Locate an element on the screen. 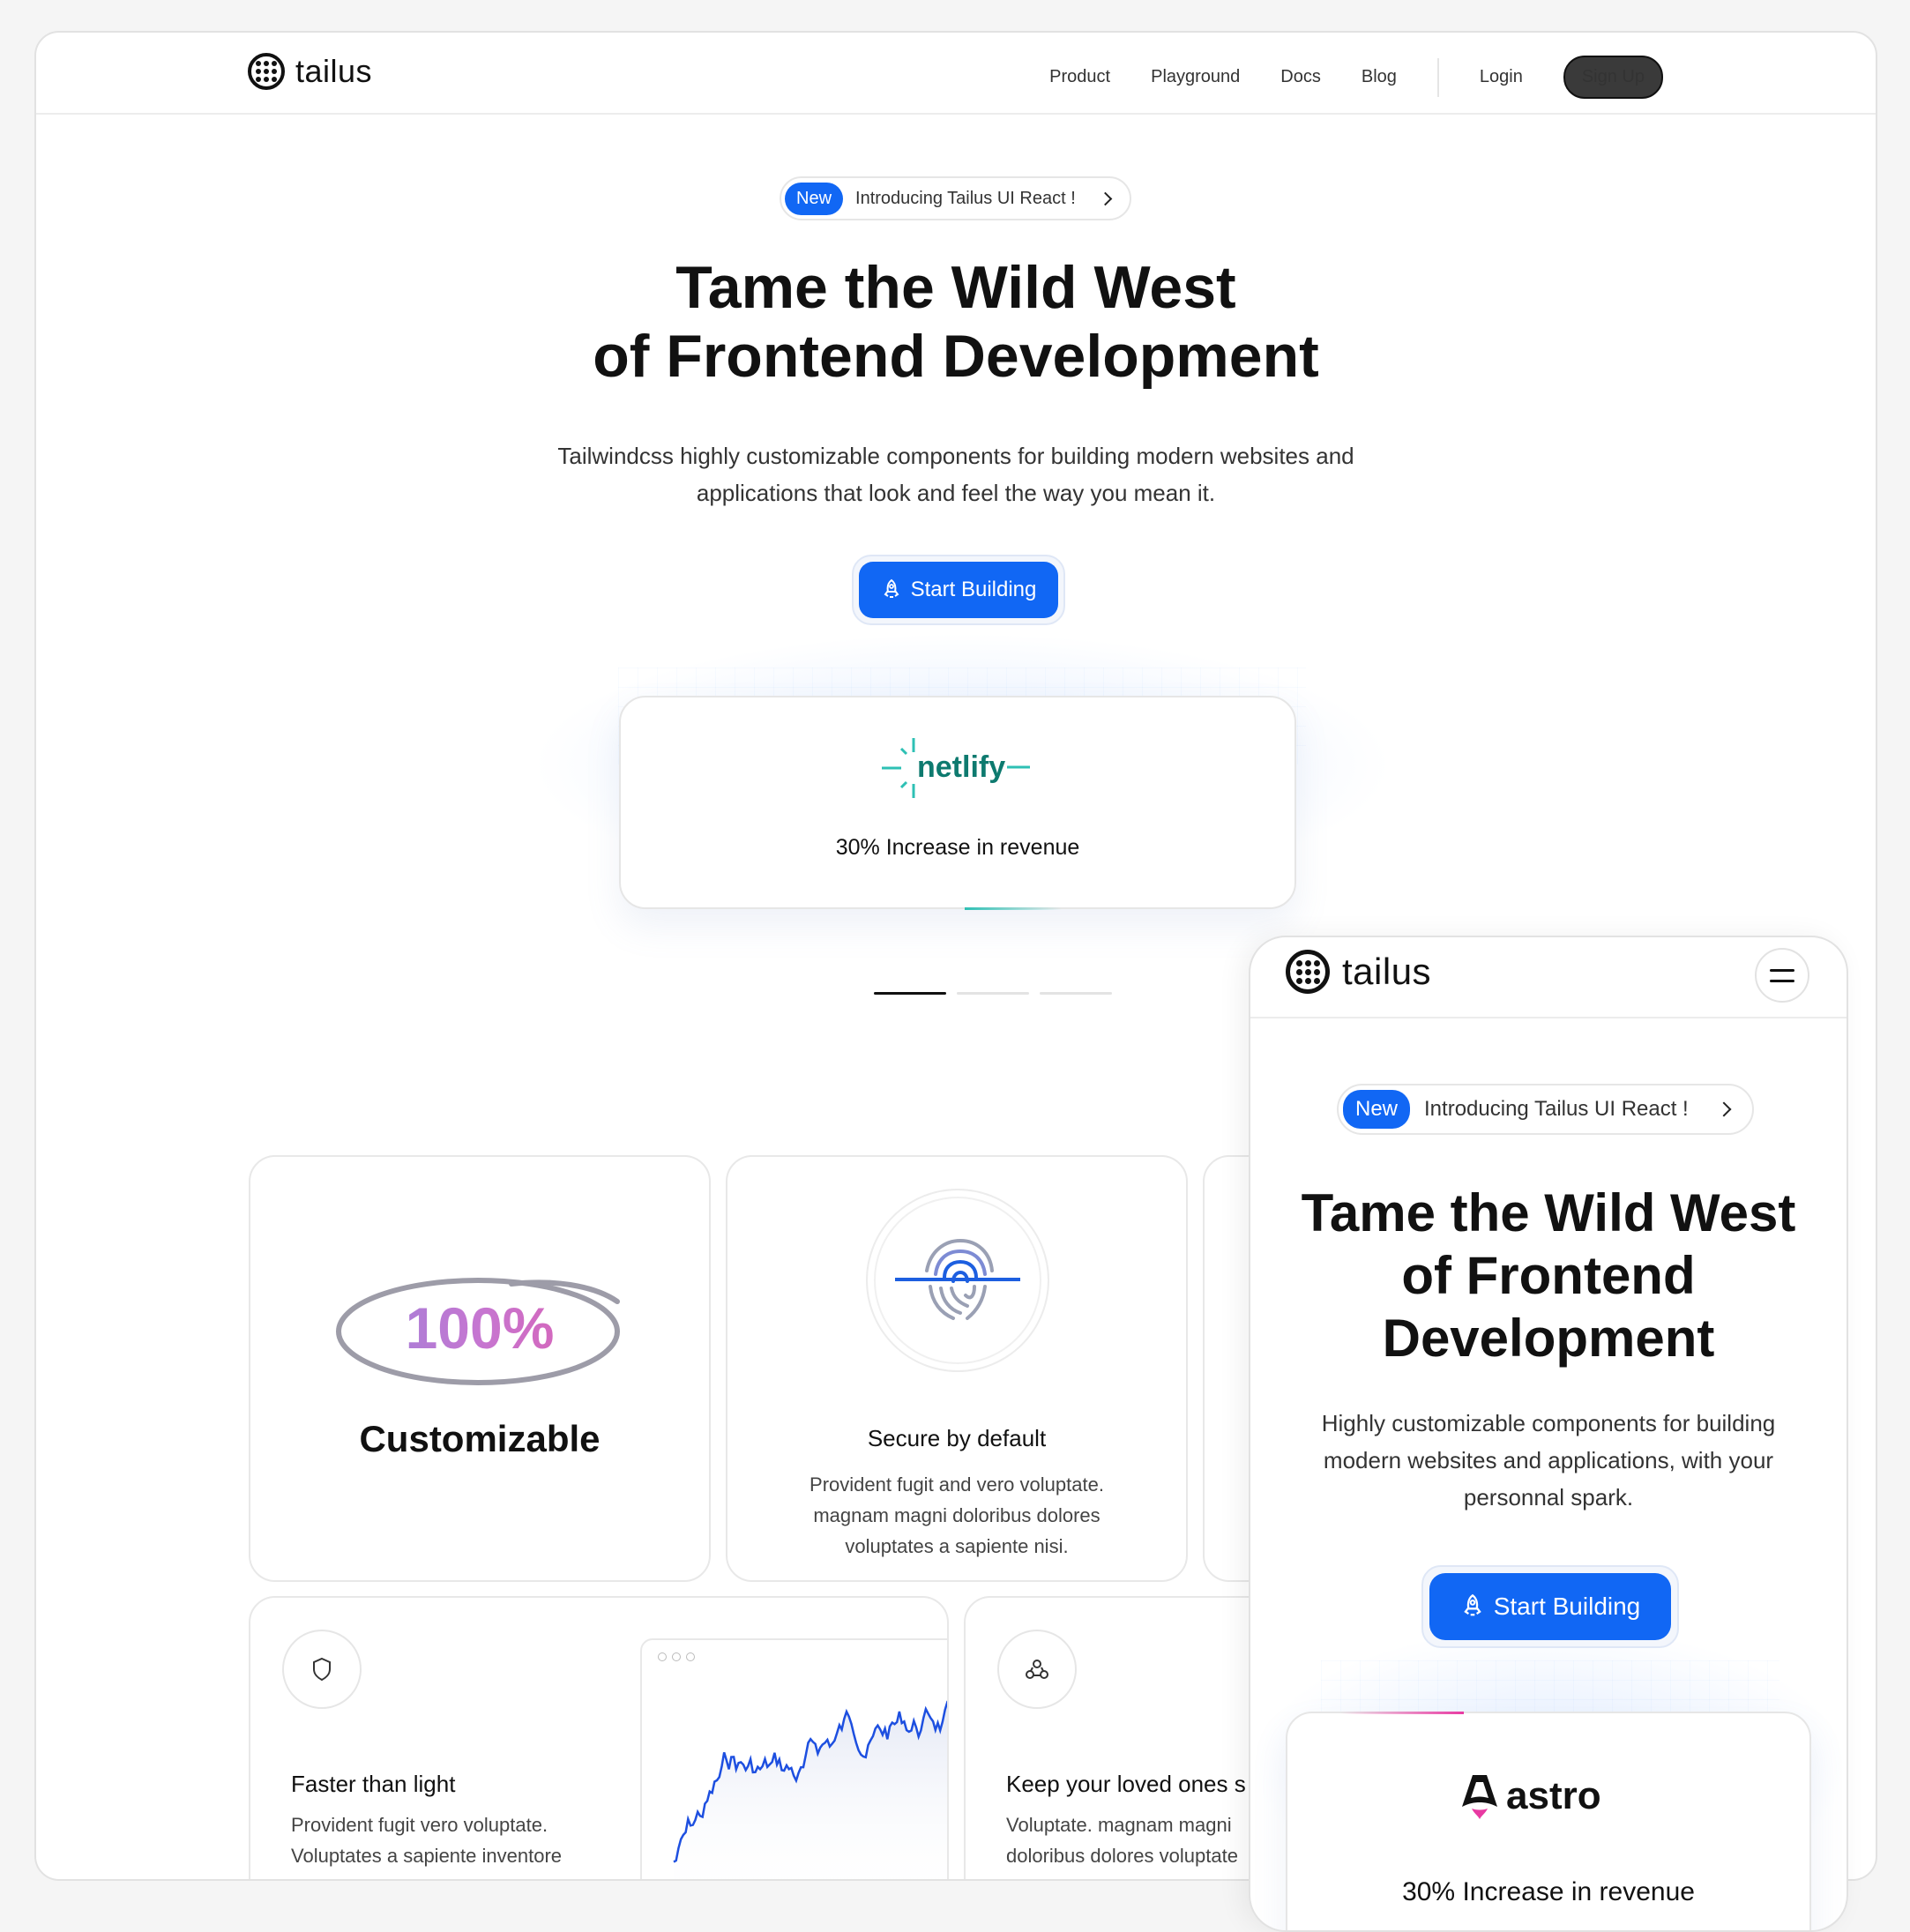 This screenshot has height=1932, width=1910. mobile-announcement-pill: New Introducing Tailus UI React ! is located at coordinates (1546, 1109).